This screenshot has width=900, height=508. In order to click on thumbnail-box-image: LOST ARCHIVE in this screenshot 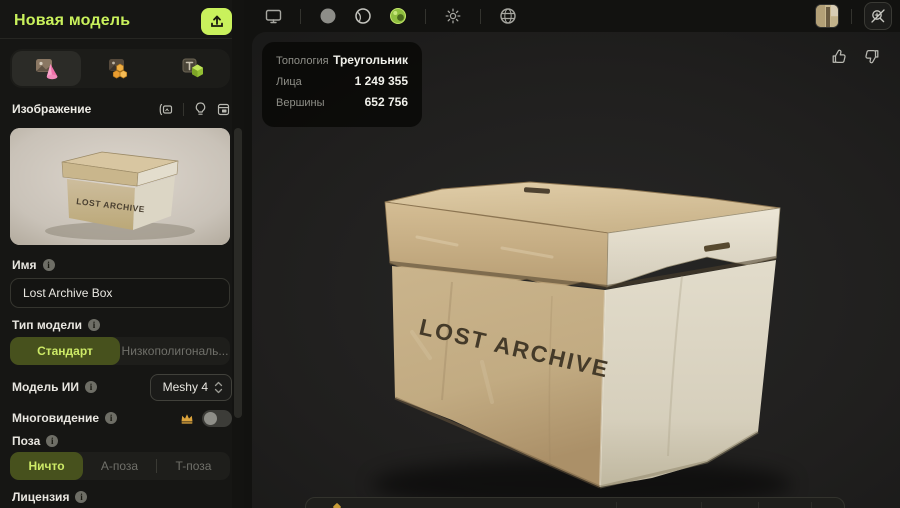, I will do `click(120, 186)`.